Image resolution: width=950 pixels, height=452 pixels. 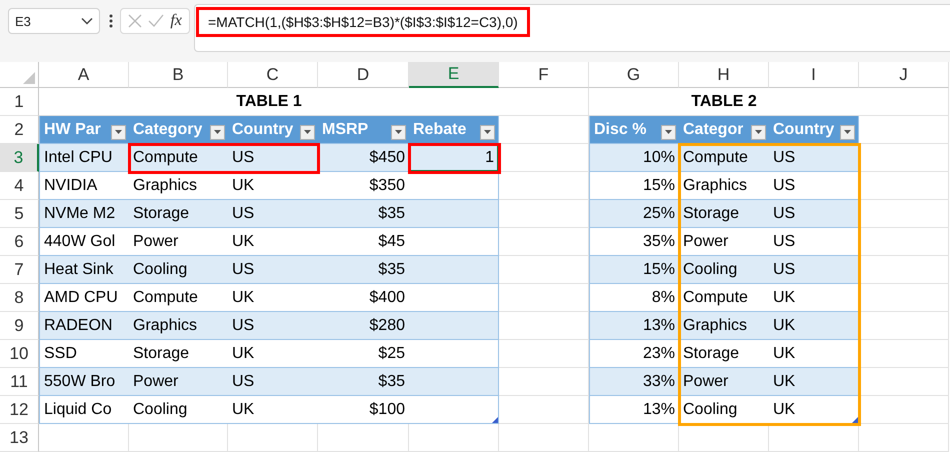 I want to click on column-label: Disc %, so click(x=620, y=129).